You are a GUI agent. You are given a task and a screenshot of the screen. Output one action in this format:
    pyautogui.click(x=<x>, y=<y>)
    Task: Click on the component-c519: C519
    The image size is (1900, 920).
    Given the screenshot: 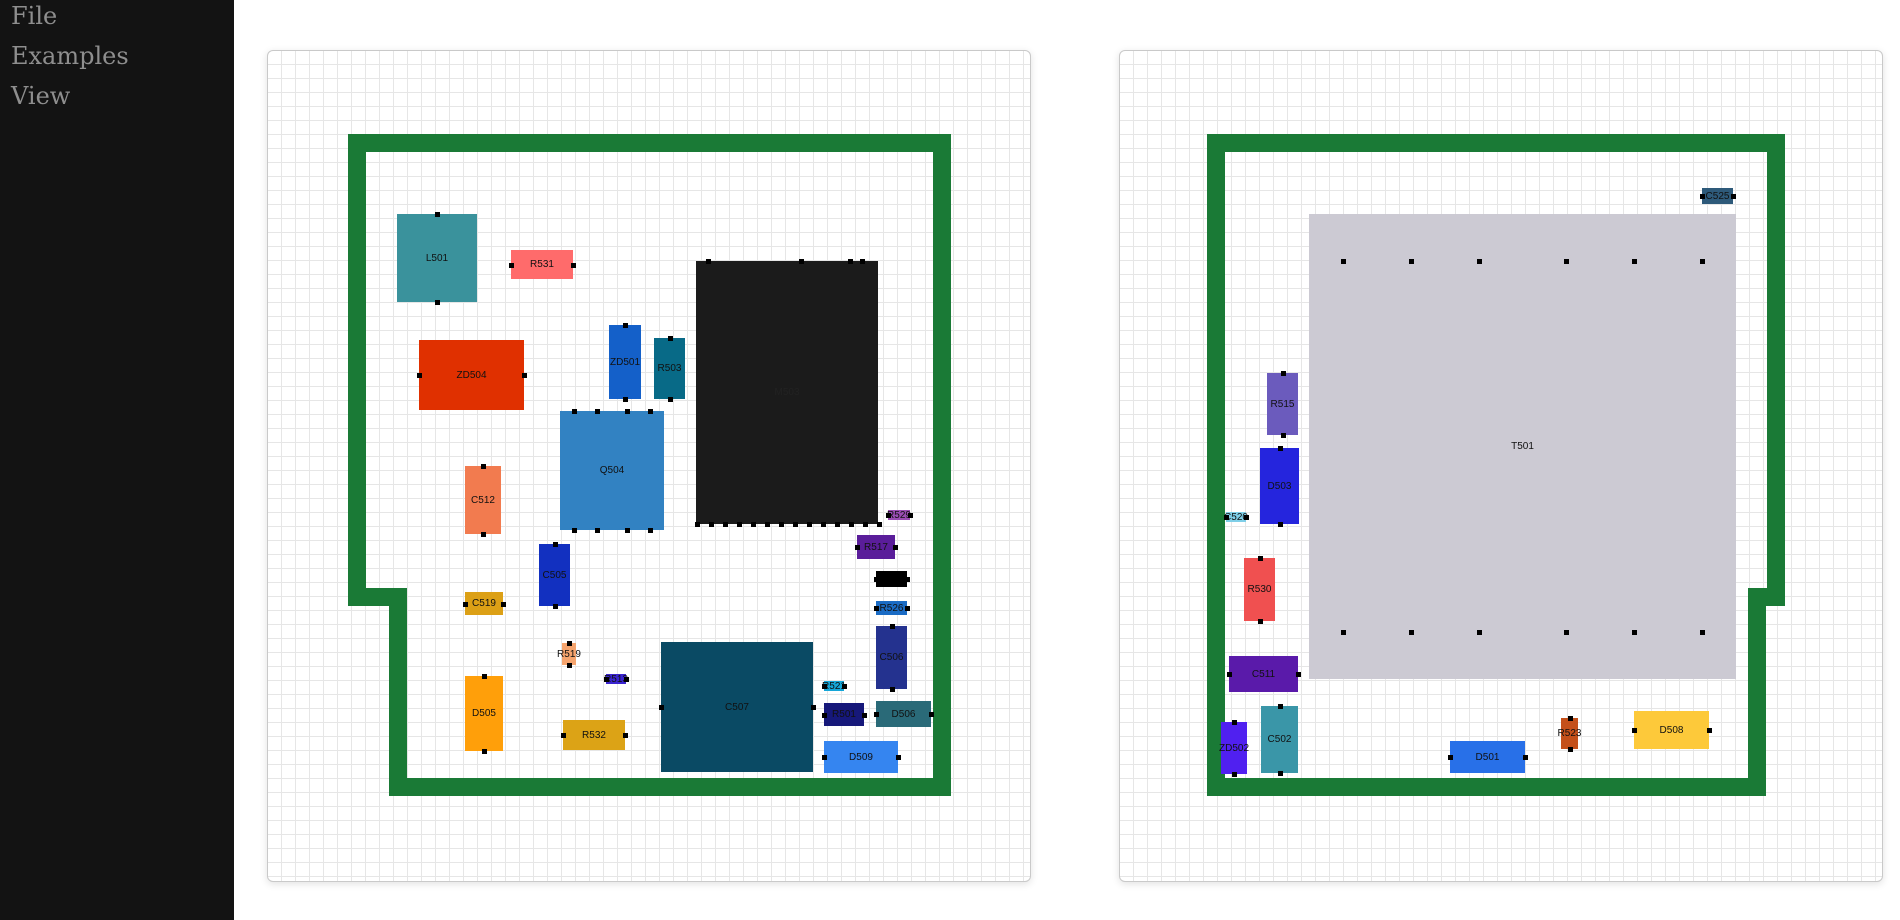 What is the action you would take?
    pyautogui.click(x=484, y=603)
    